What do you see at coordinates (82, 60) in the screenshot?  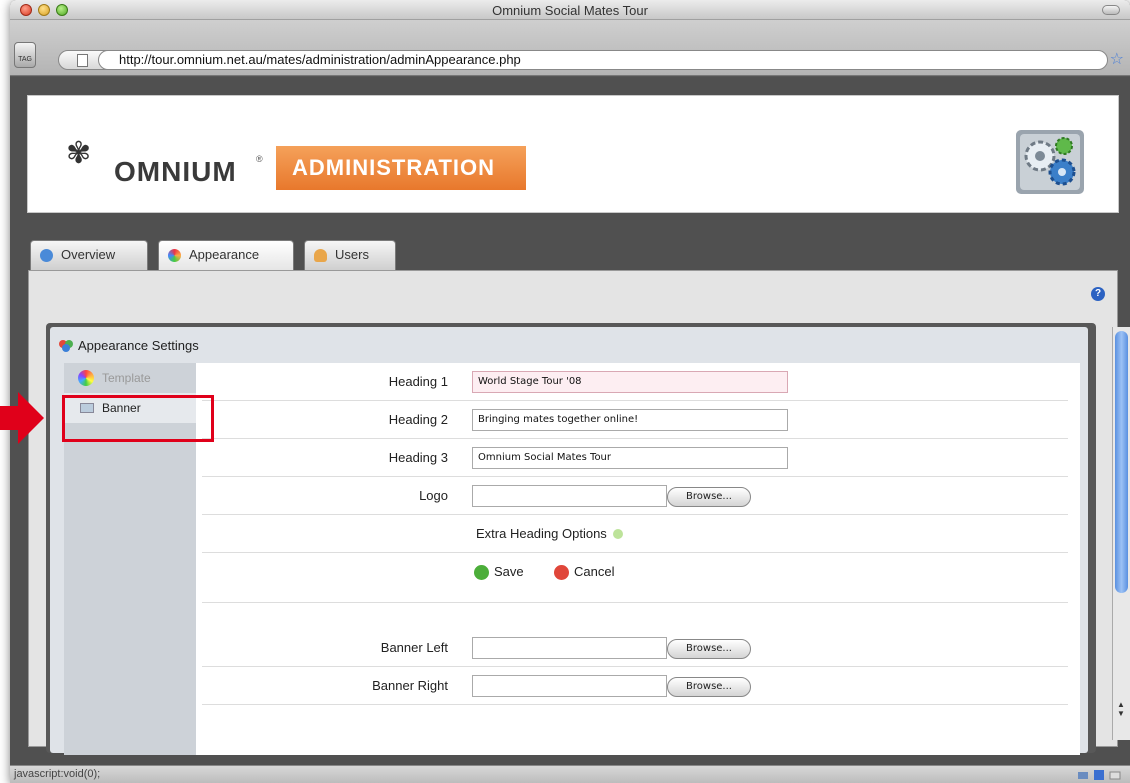 I see `page-icon` at bounding box center [82, 60].